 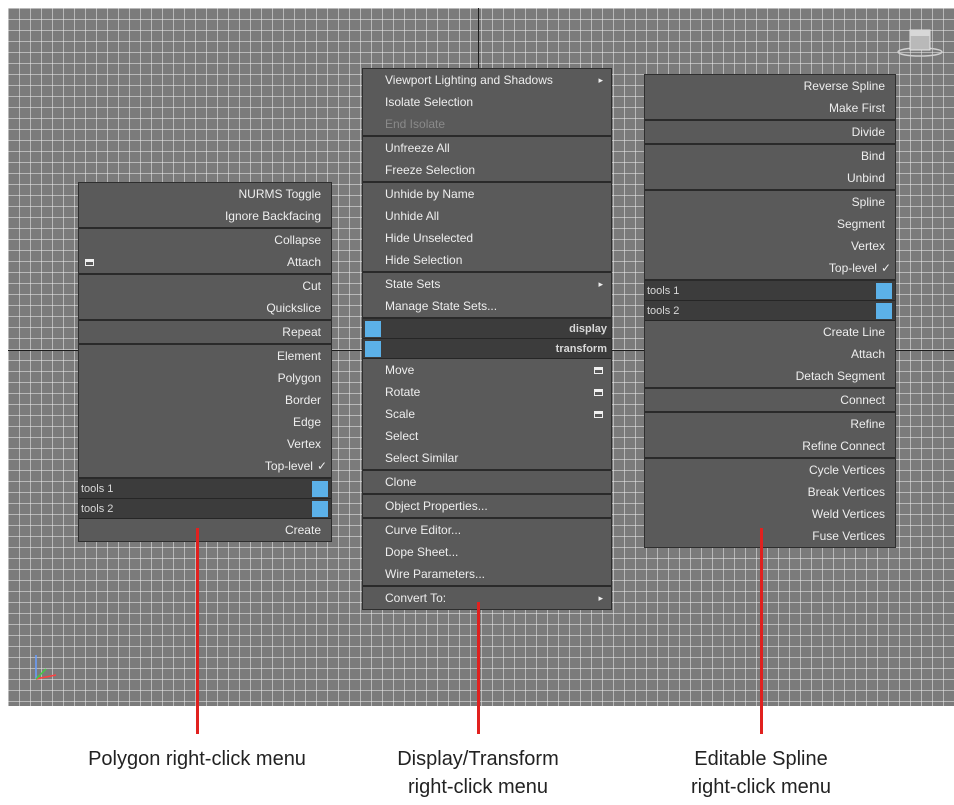 I want to click on menu-section: Clone, so click(x=487, y=483).